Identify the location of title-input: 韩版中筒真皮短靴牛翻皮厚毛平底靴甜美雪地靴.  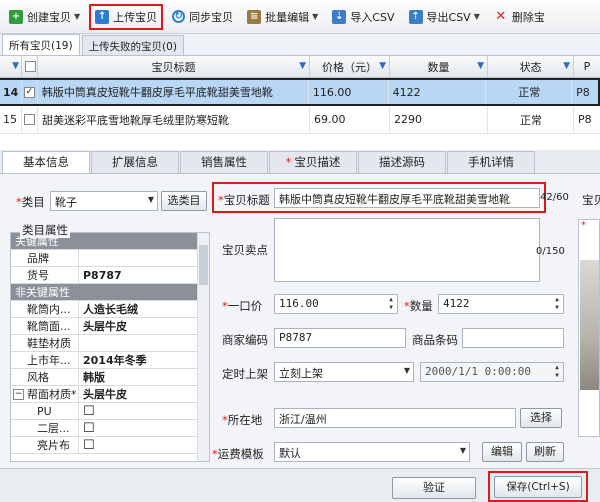
(407, 198).